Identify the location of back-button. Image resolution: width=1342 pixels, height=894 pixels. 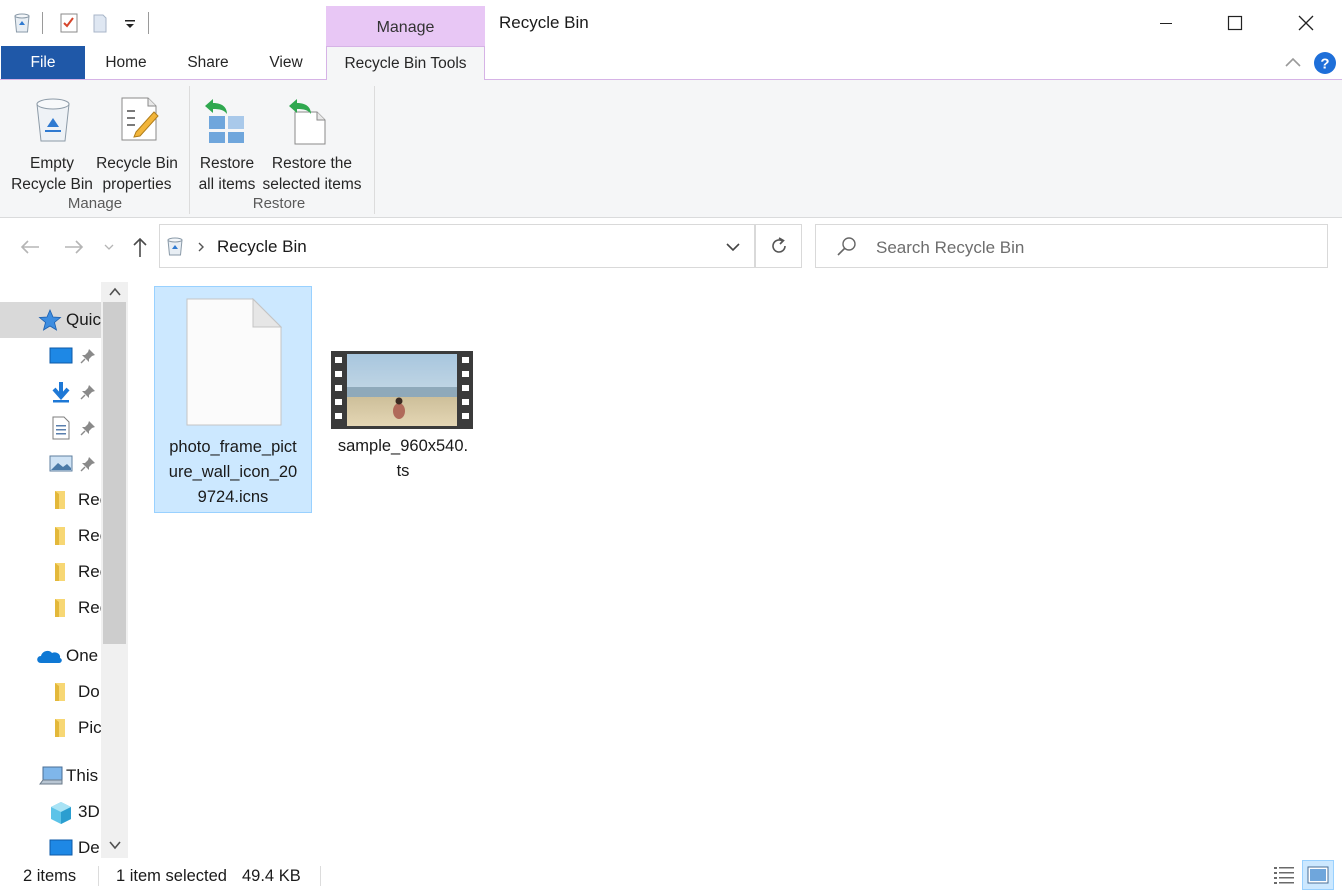
(30, 247).